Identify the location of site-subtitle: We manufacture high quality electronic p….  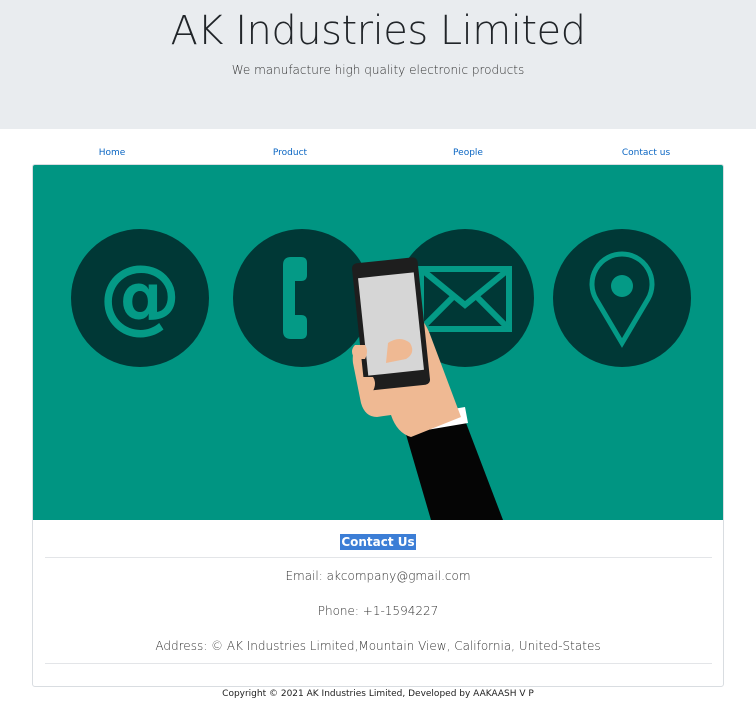
(378, 70).